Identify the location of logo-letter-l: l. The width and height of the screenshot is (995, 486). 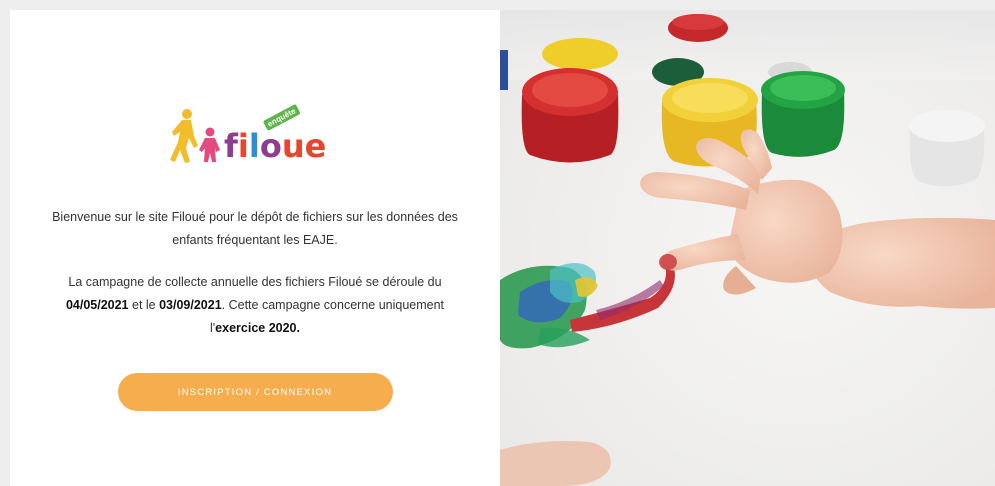
(254, 146).